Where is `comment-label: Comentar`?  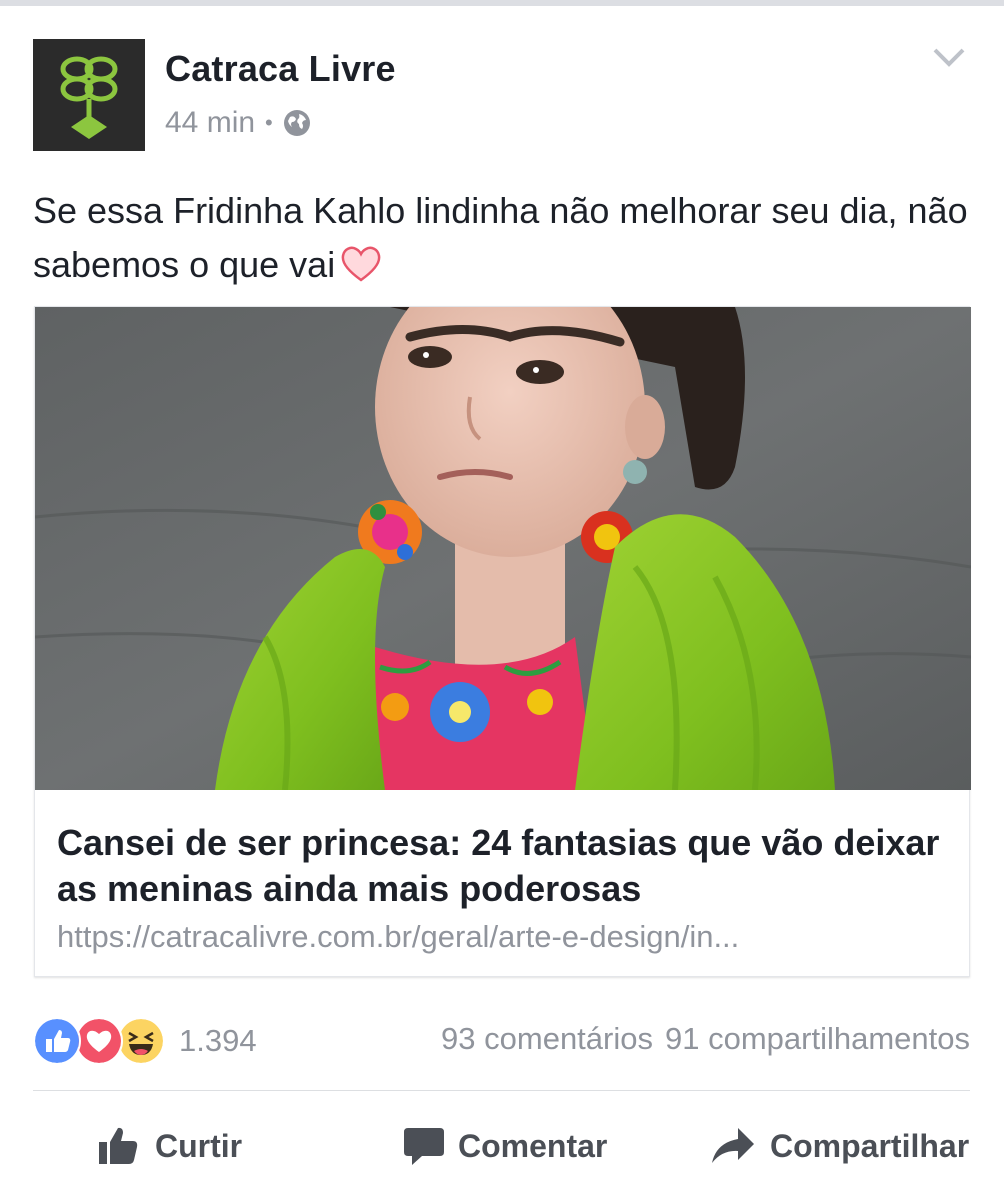 comment-label: Comentar is located at coordinates (533, 1145).